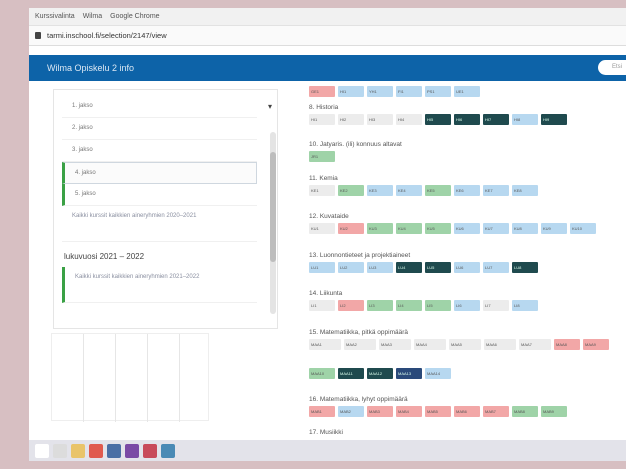 The width and height of the screenshot is (626, 469). What do you see at coordinates (380, 267) in the screenshot?
I see `course-chip: LU3` at bounding box center [380, 267].